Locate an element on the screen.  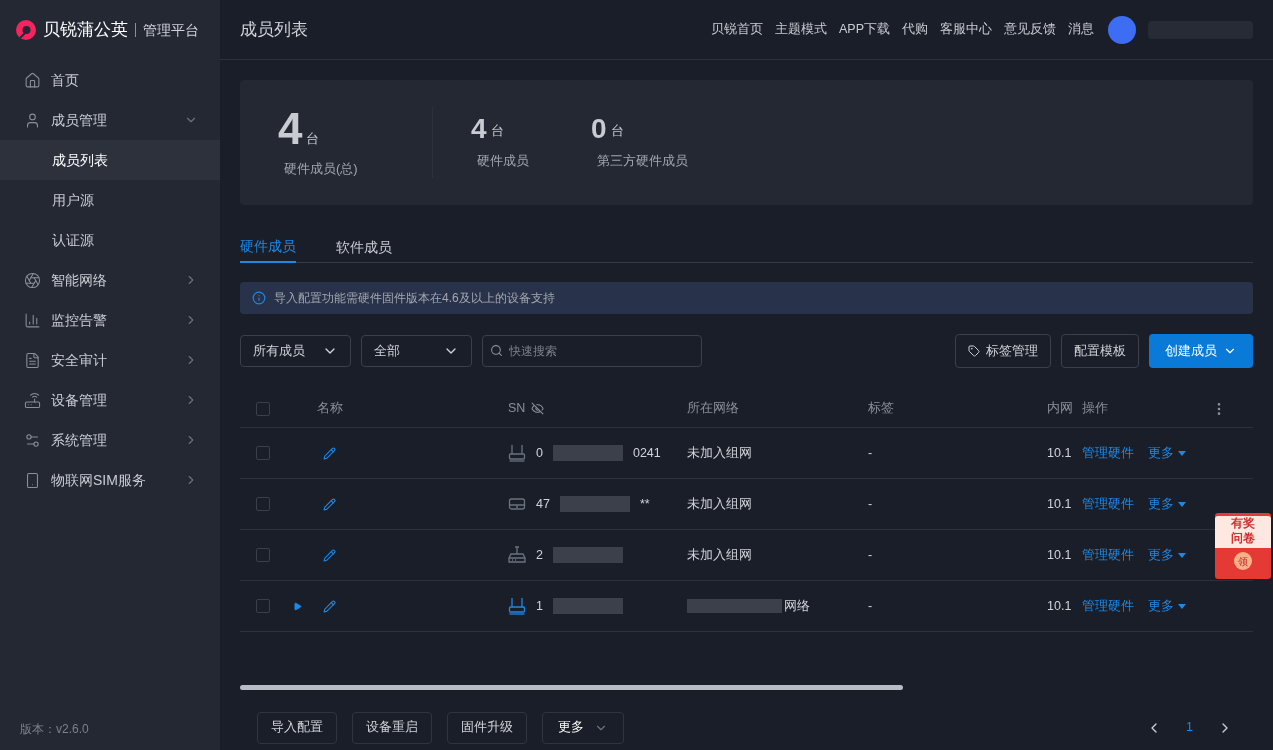
header-link: 意见反馈 is located at coordinates (1030, 29).